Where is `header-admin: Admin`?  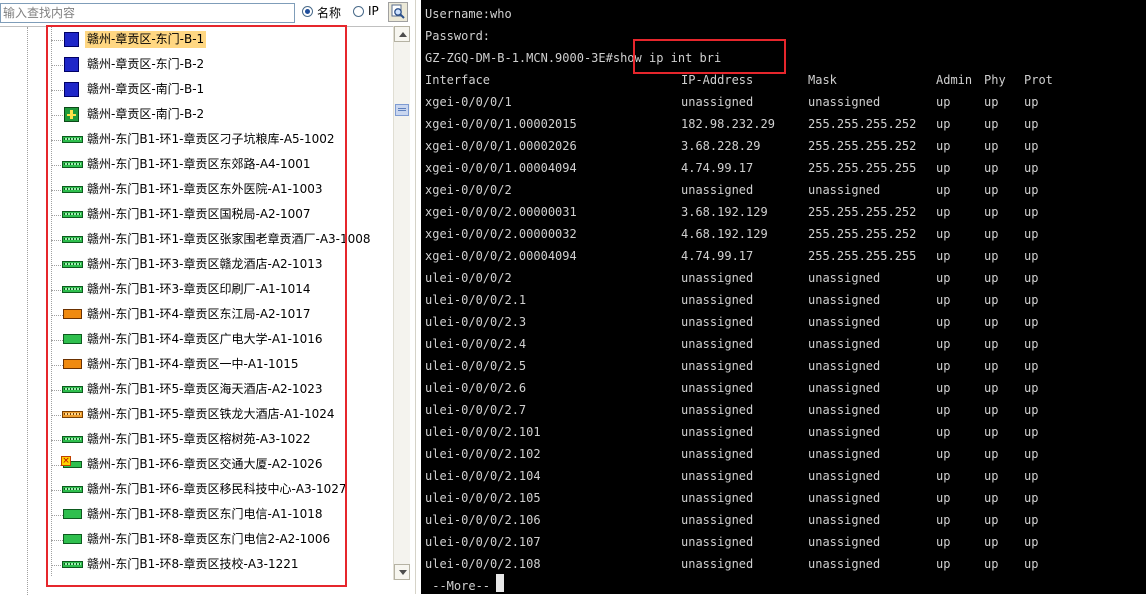 header-admin: Admin is located at coordinates (954, 80).